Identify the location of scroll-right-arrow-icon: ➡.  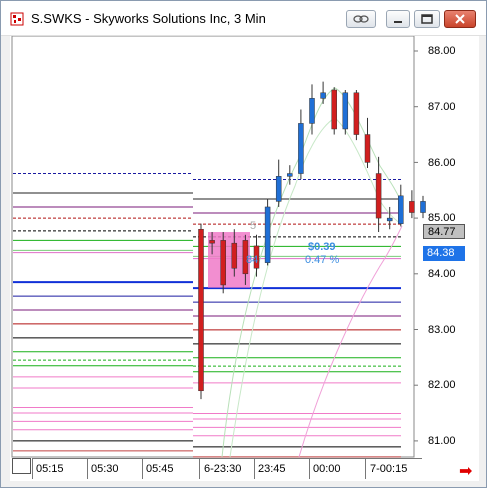
(465, 471).